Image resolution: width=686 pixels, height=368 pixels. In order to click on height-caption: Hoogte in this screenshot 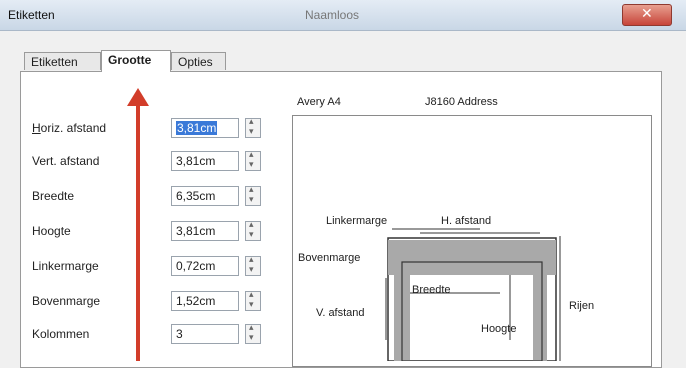, I will do `click(499, 329)`.